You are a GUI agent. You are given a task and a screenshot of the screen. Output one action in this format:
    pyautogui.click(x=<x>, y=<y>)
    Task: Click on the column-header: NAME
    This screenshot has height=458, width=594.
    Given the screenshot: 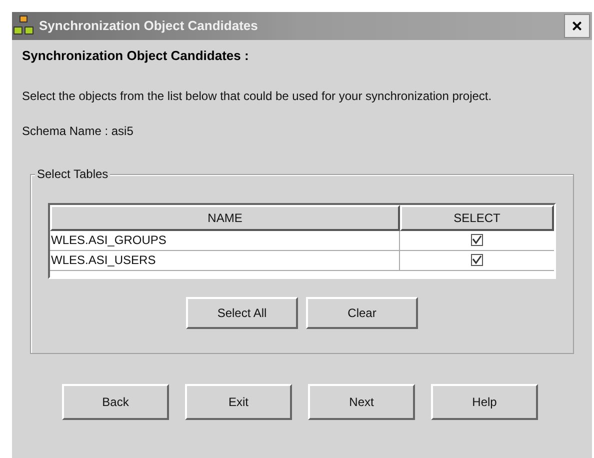 What is the action you would take?
    pyautogui.click(x=225, y=217)
    